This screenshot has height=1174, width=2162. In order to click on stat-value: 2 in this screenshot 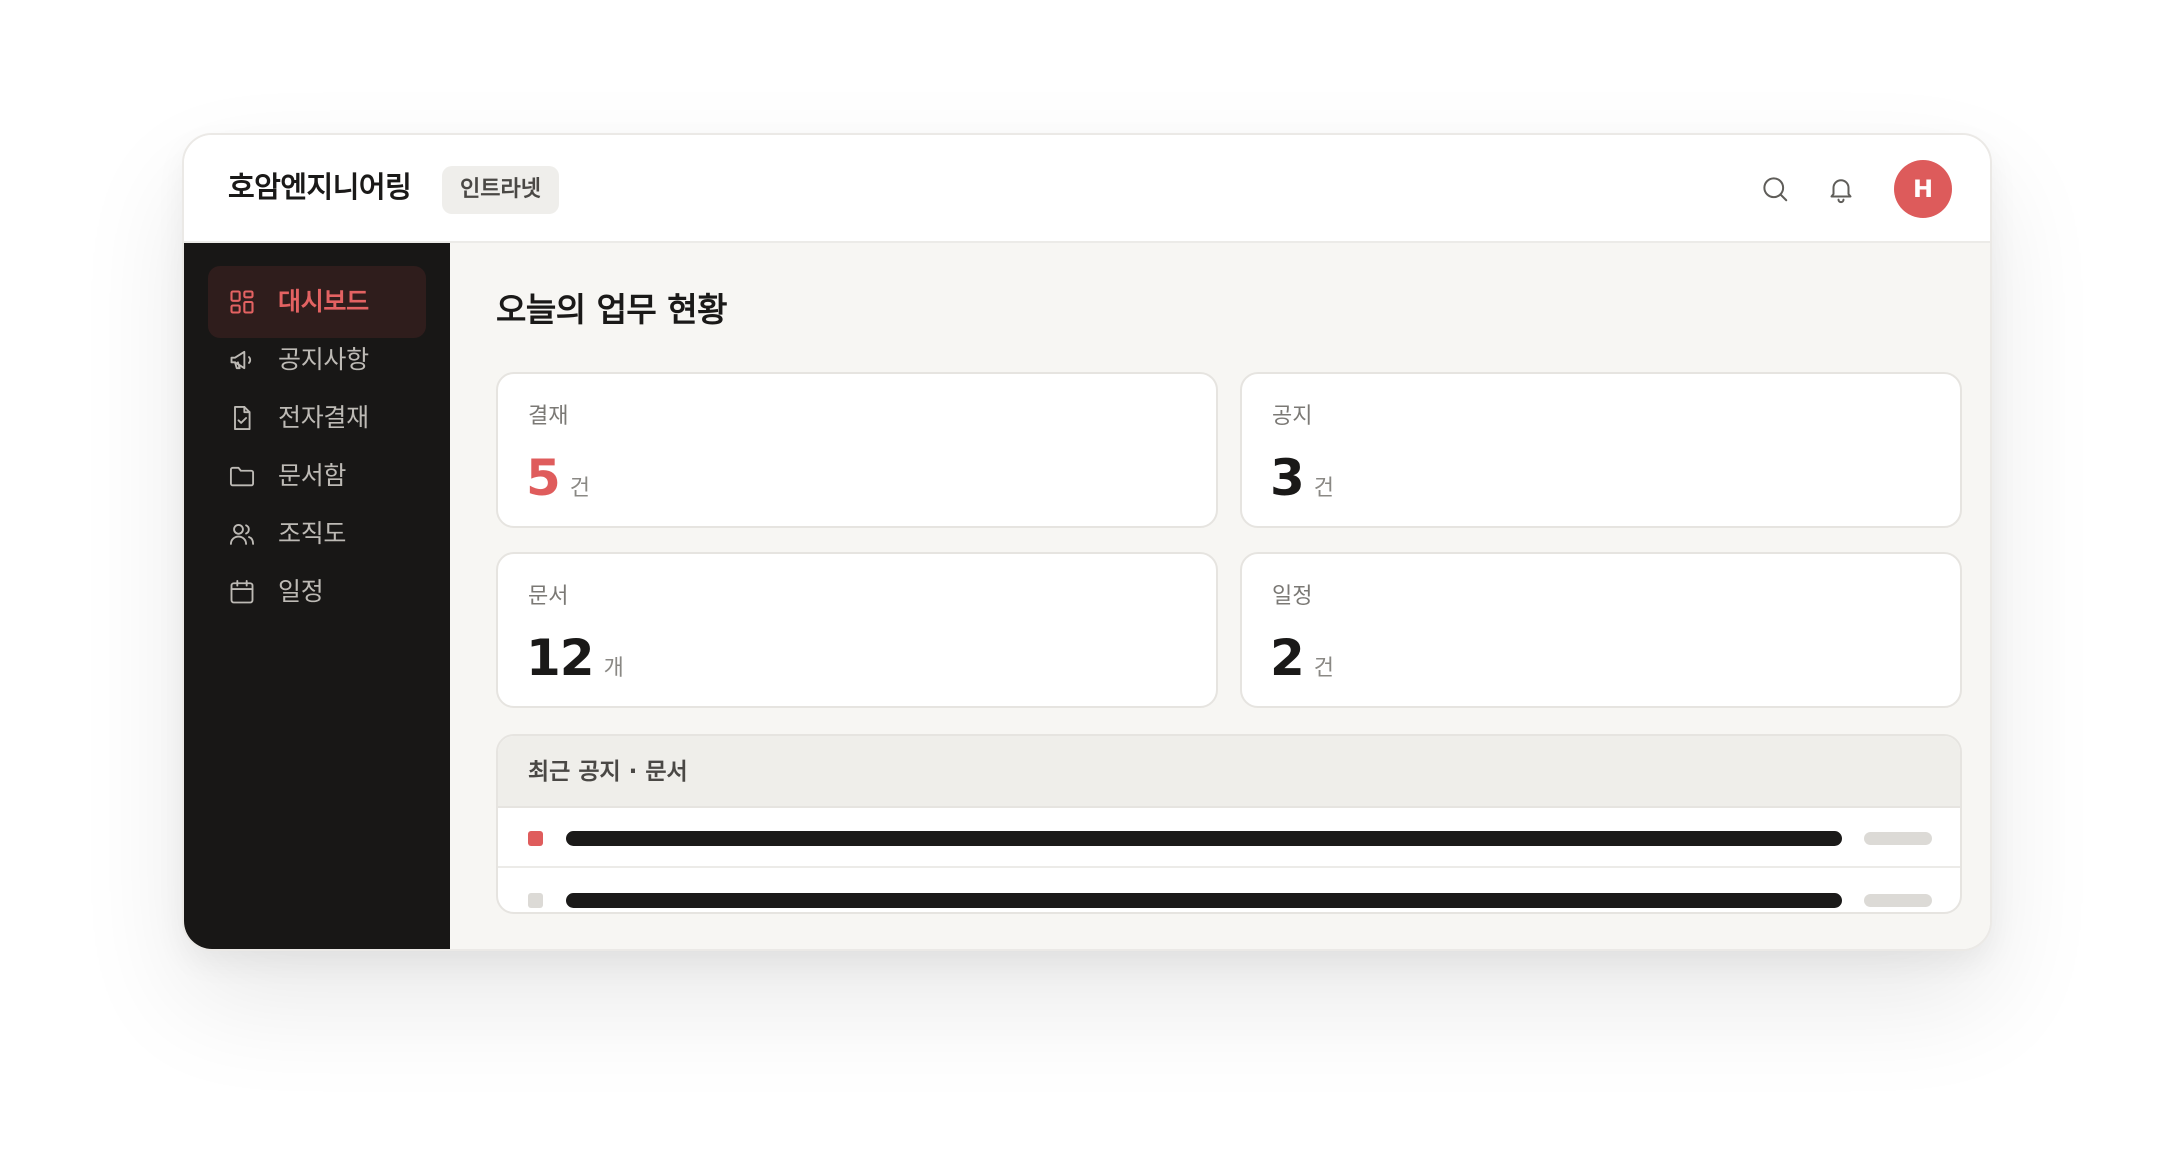, I will do `click(1287, 658)`.